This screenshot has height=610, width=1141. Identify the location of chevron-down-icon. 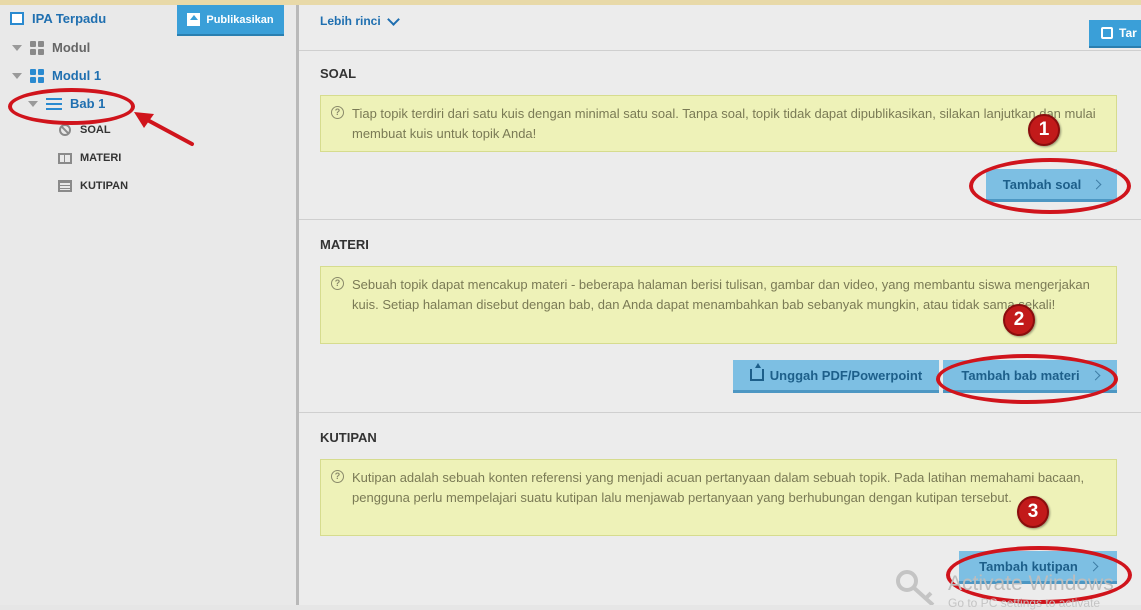
(393, 19).